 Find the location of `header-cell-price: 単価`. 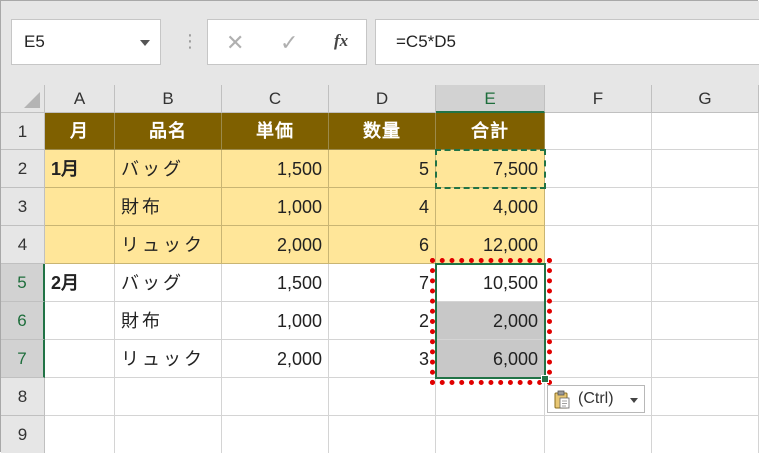

header-cell-price: 単価 is located at coordinates (275, 131).